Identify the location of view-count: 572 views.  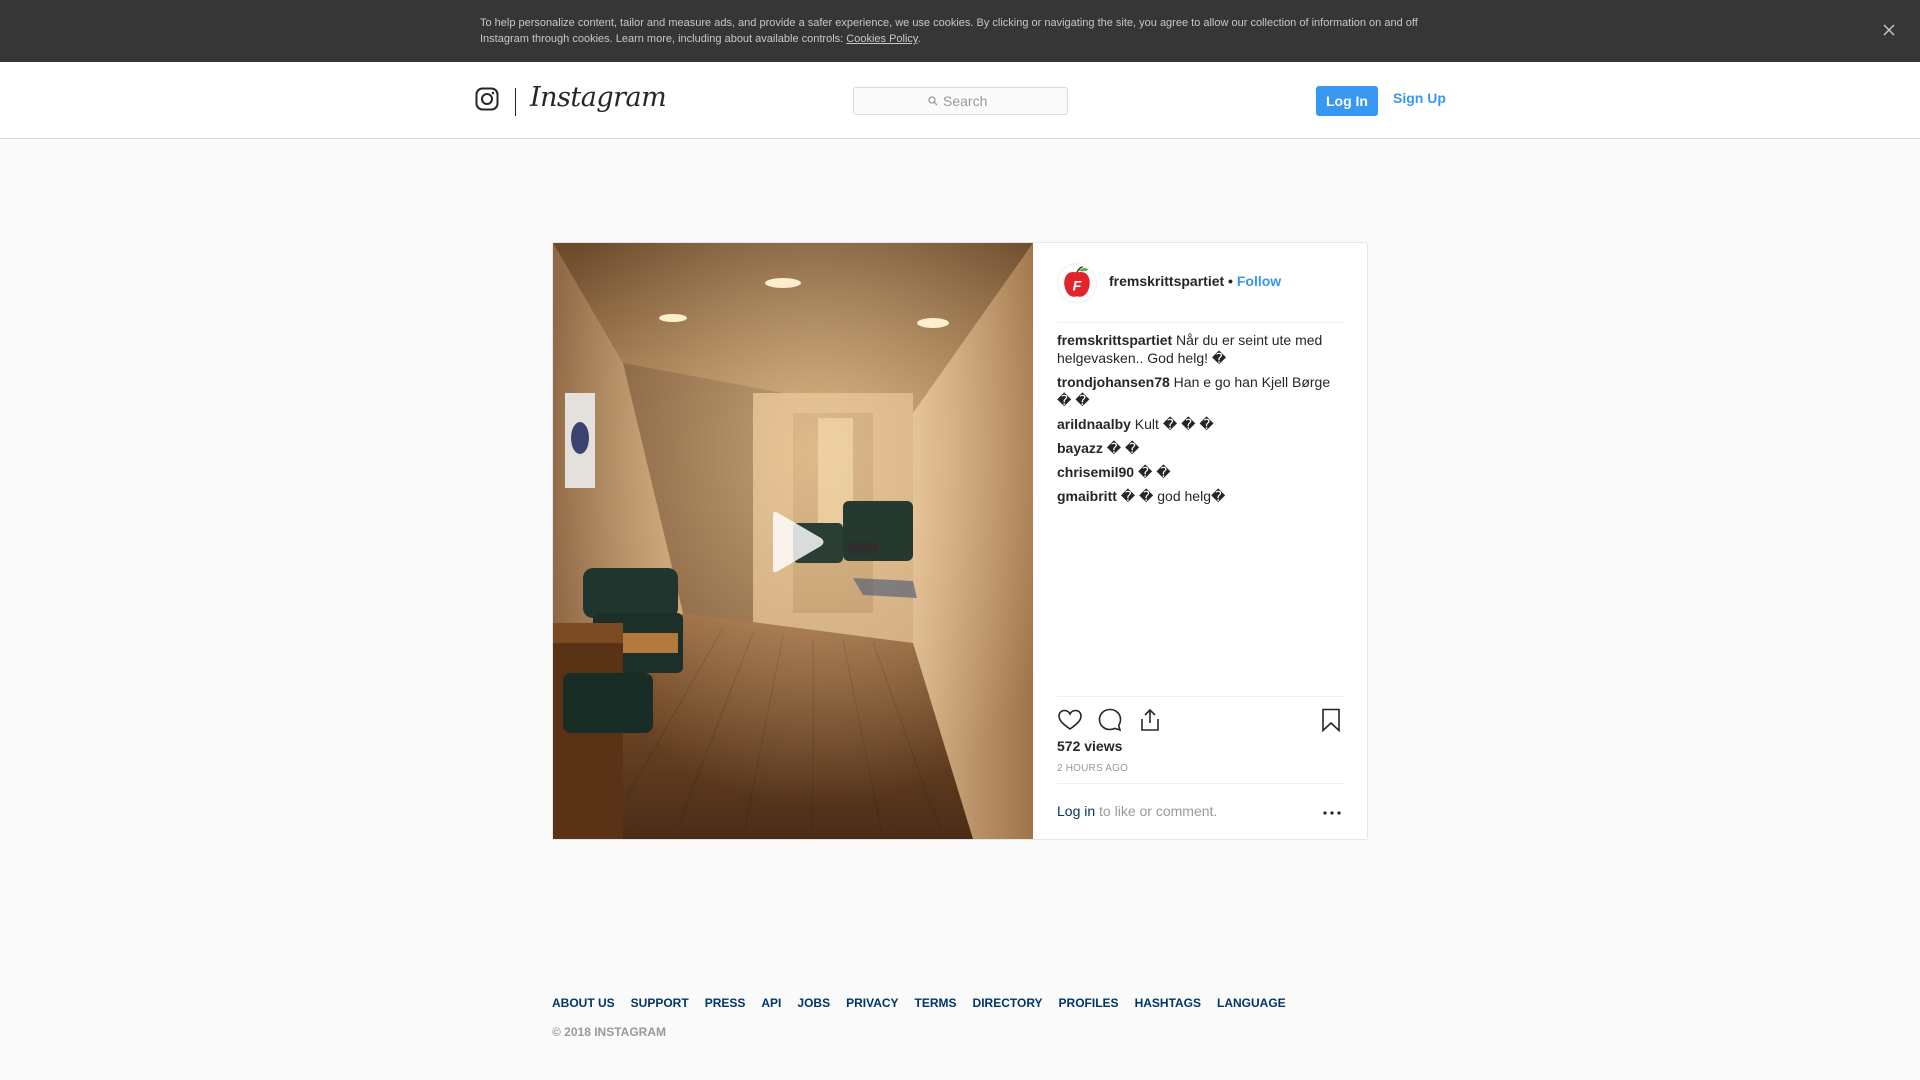
(1090, 746).